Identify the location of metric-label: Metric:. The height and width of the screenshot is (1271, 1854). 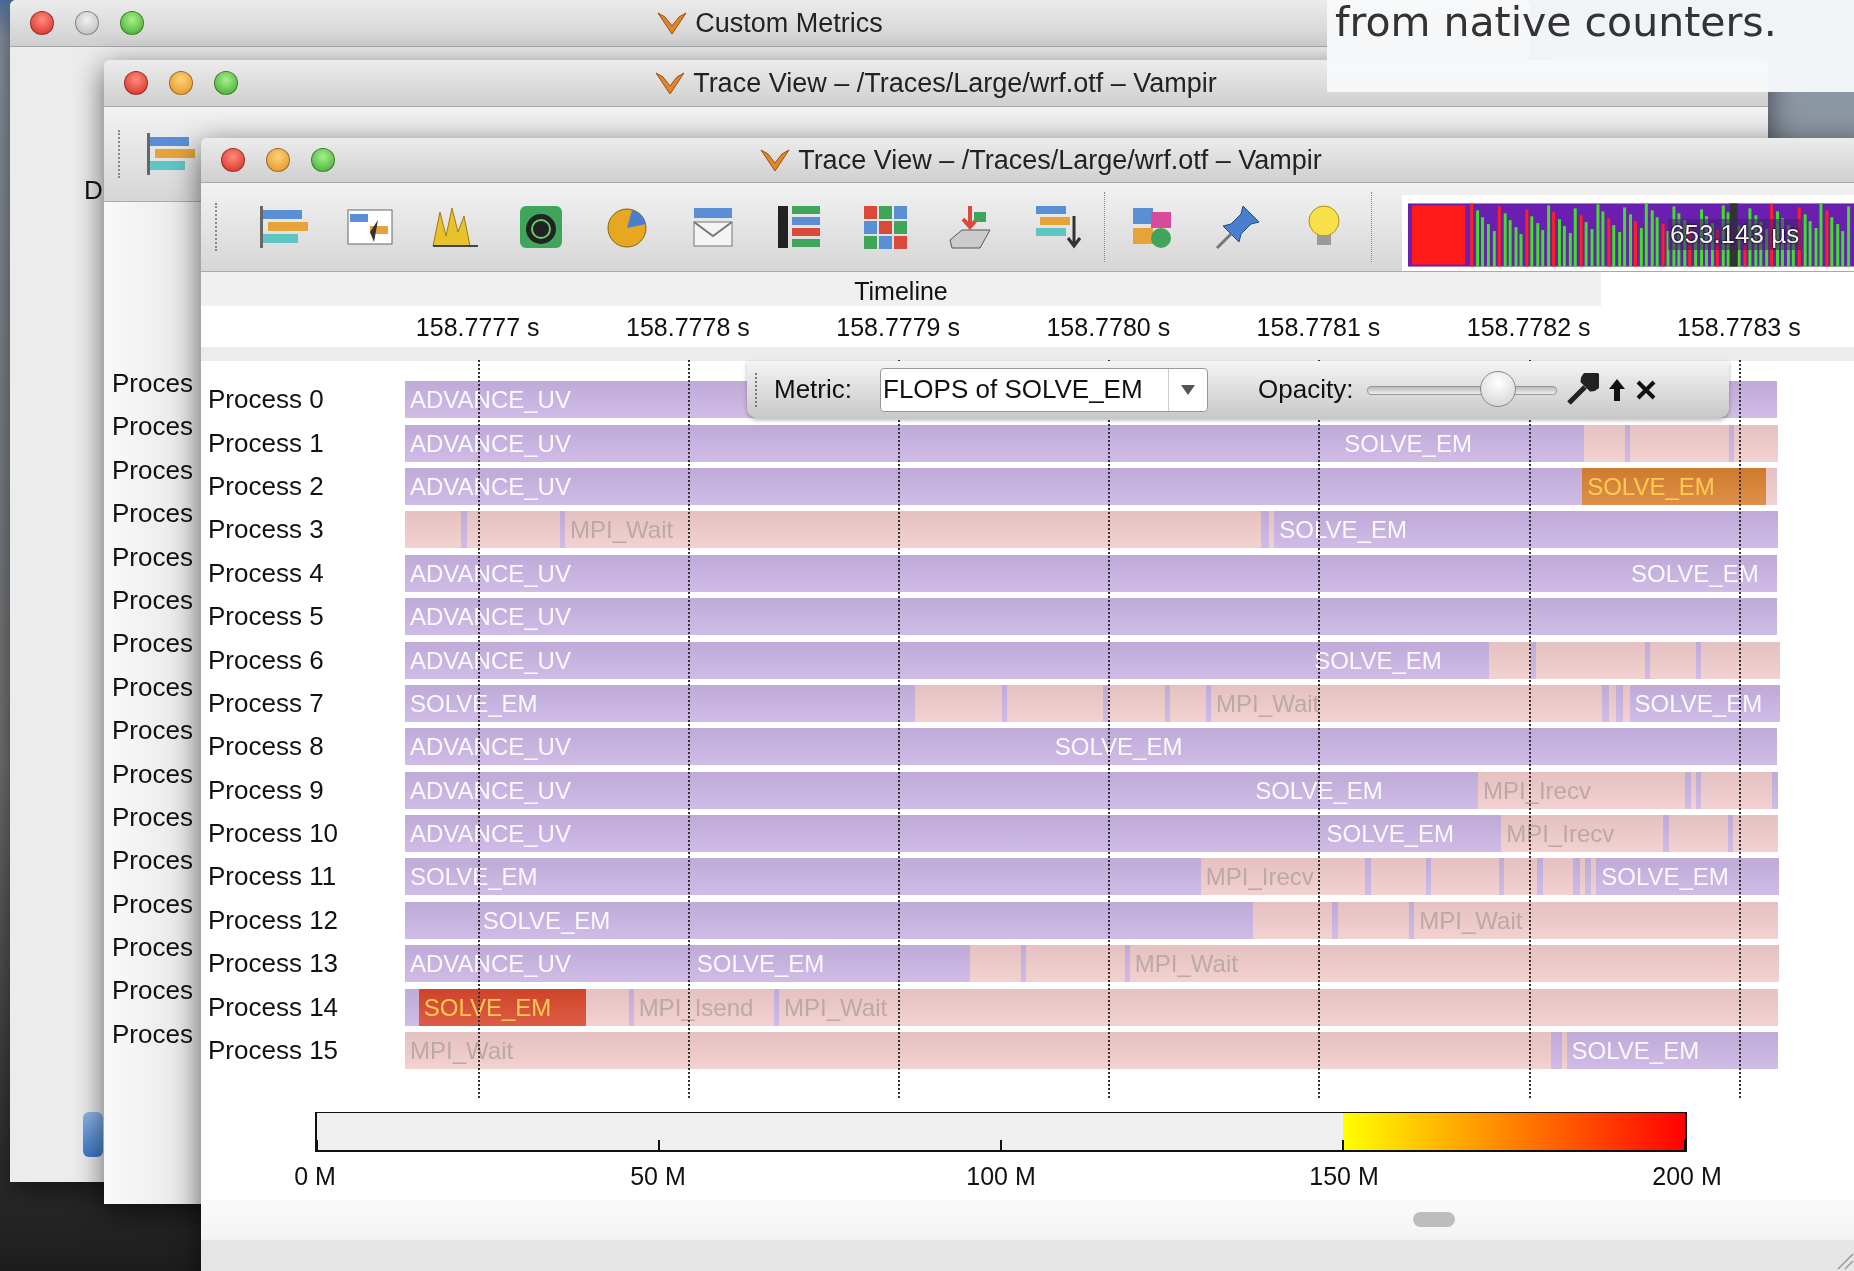
(813, 389).